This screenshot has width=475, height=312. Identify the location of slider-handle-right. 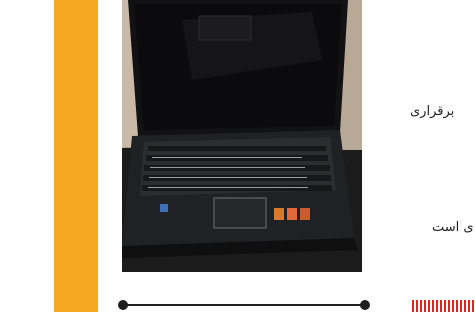
(365, 305).